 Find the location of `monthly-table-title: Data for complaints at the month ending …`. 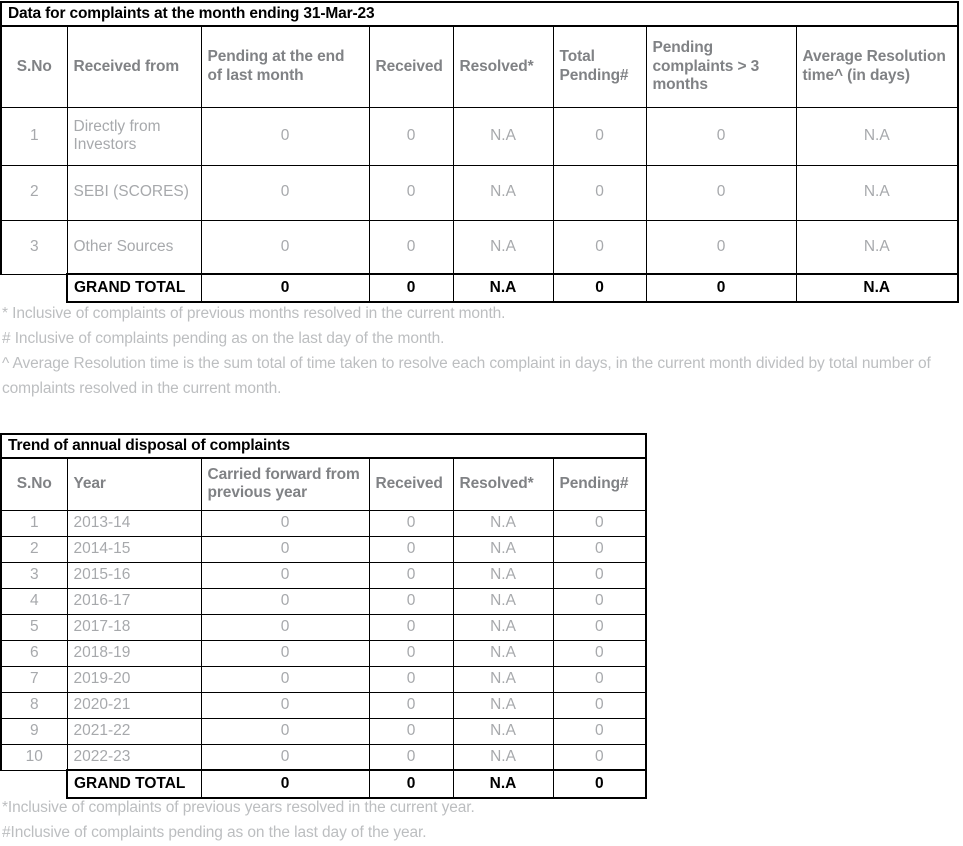

monthly-table-title: Data for complaints at the month ending … is located at coordinates (479, 14).